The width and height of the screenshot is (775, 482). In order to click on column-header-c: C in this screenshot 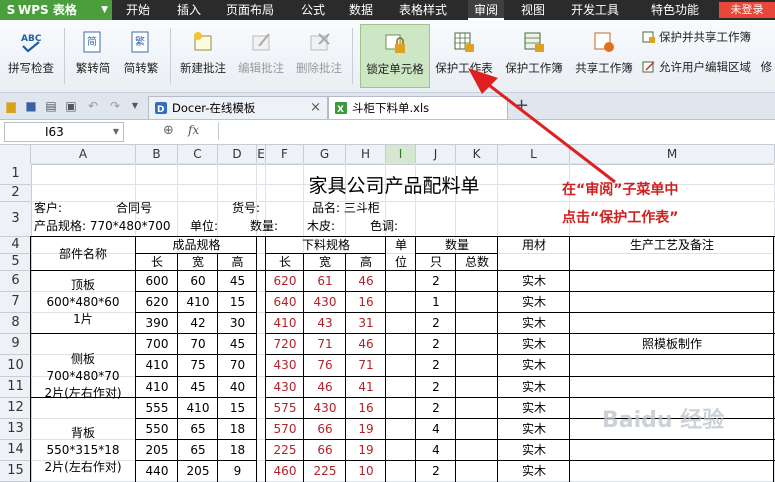, I will do `click(198, 155)`.